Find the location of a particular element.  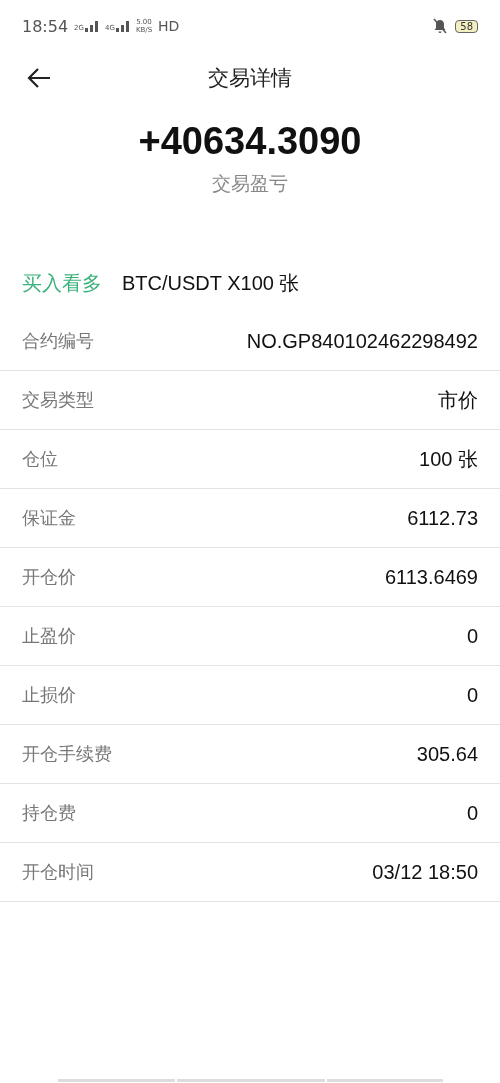

clock-time: 18:54 is located at coordinates (45, 26).